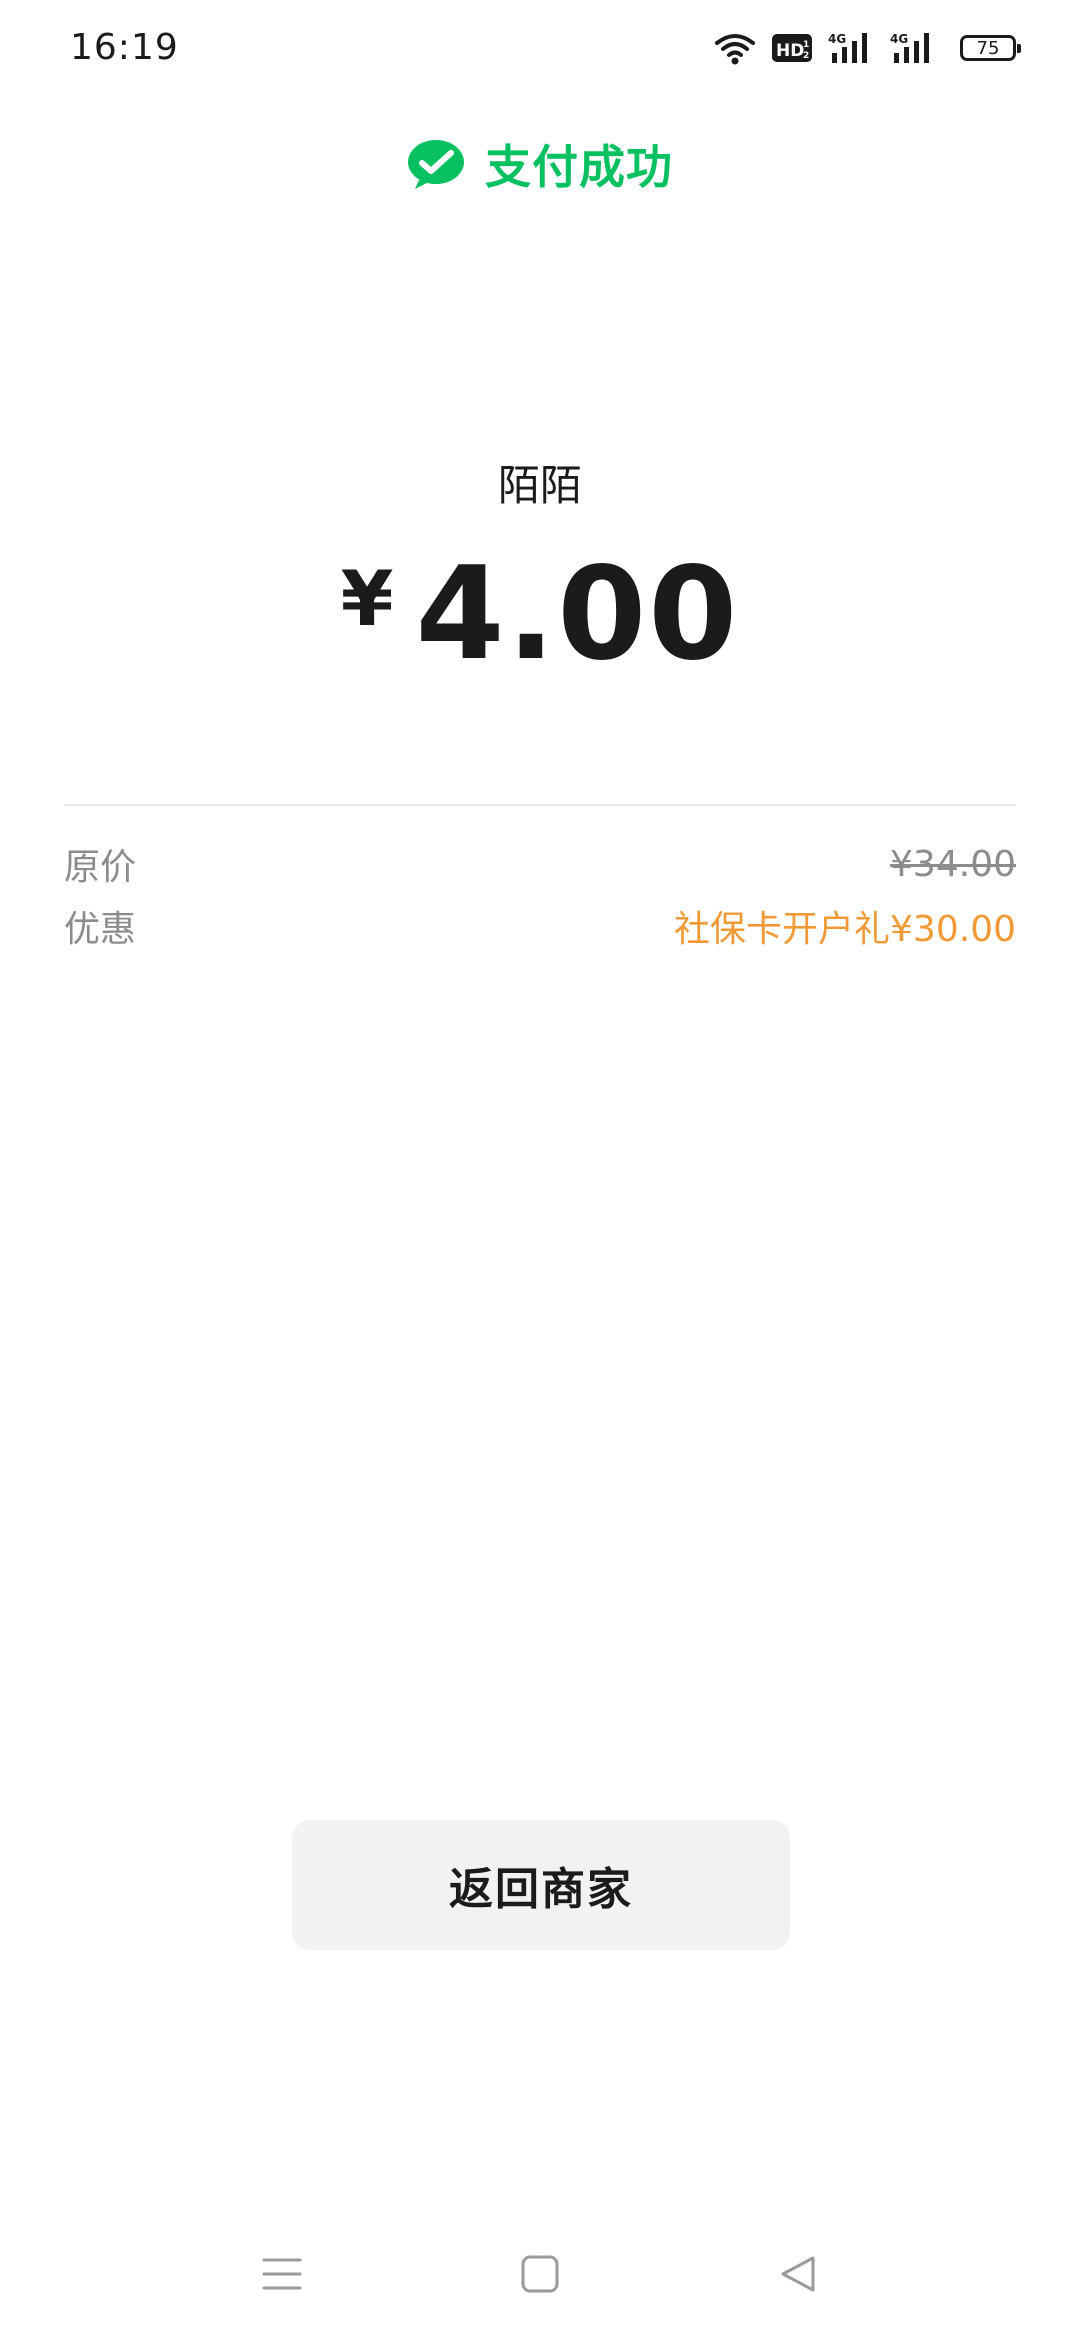  Describe the element at coordinates (837, 39) in the screenshot. I see `network-label-1: 4G` at that location.